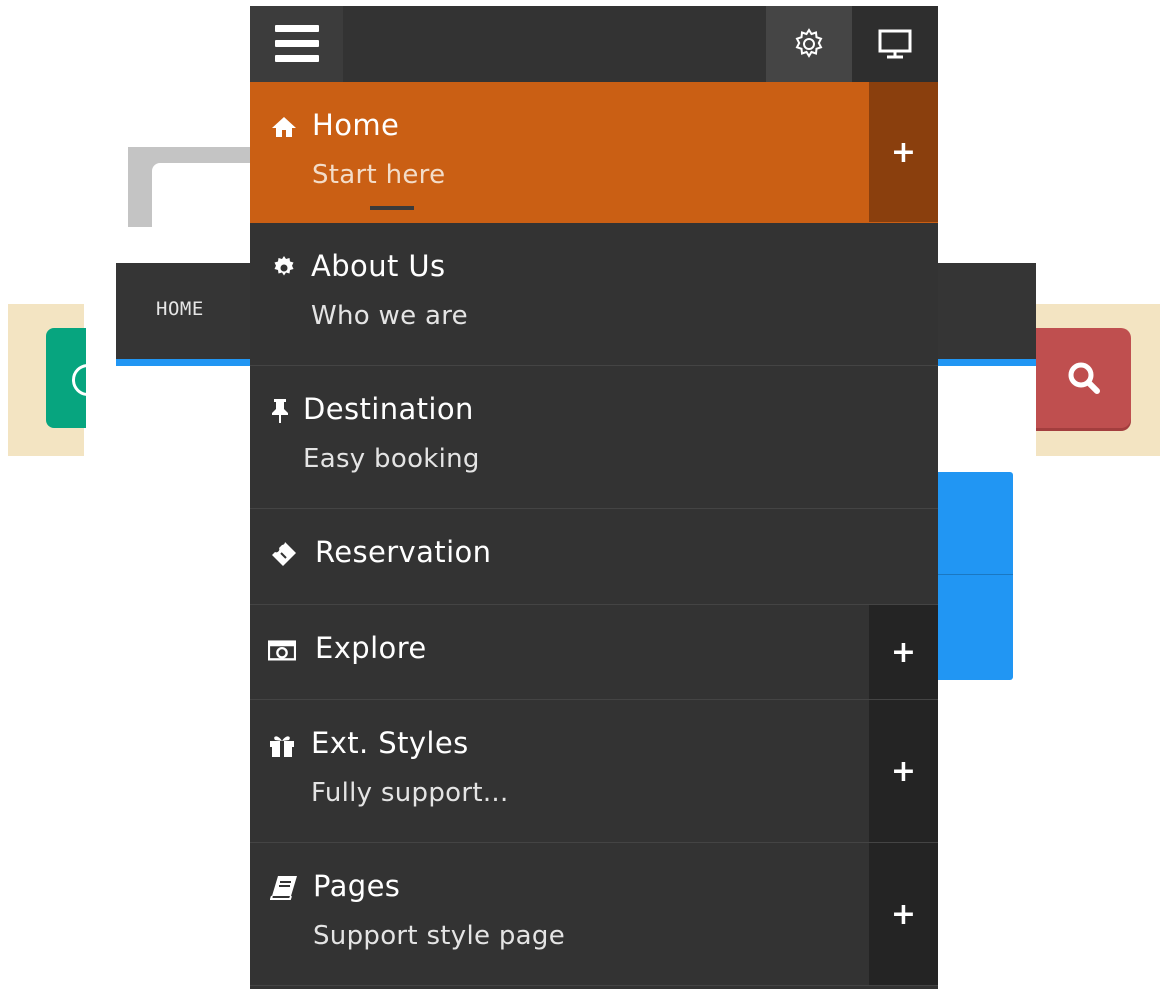  Describe the element at coordinates (284, 888) in the screenshot. I see `book-icon` at that location.